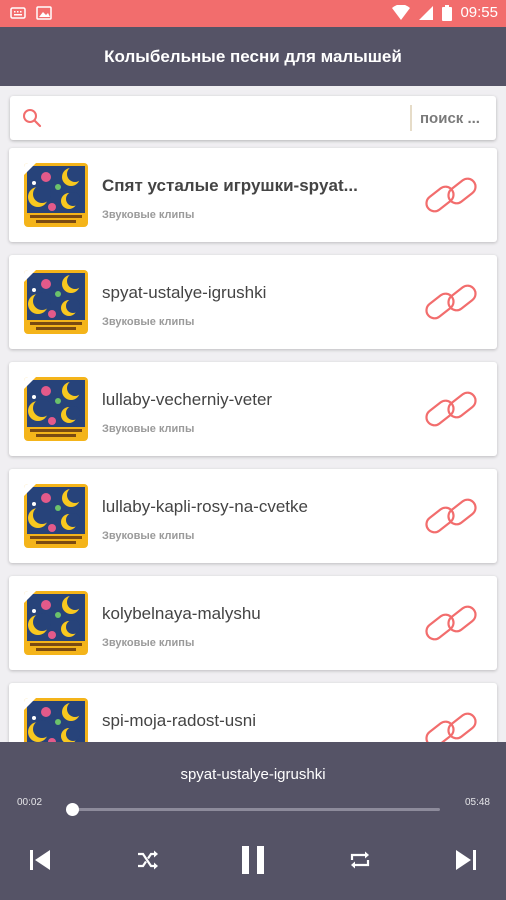  I want to click on seek-bar, so click(253, 809).